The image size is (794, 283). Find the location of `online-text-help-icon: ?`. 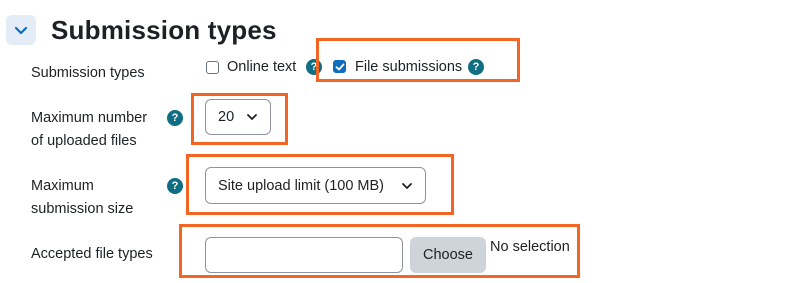

online-text-help-icon: ? is located at coordinates (314, 67).